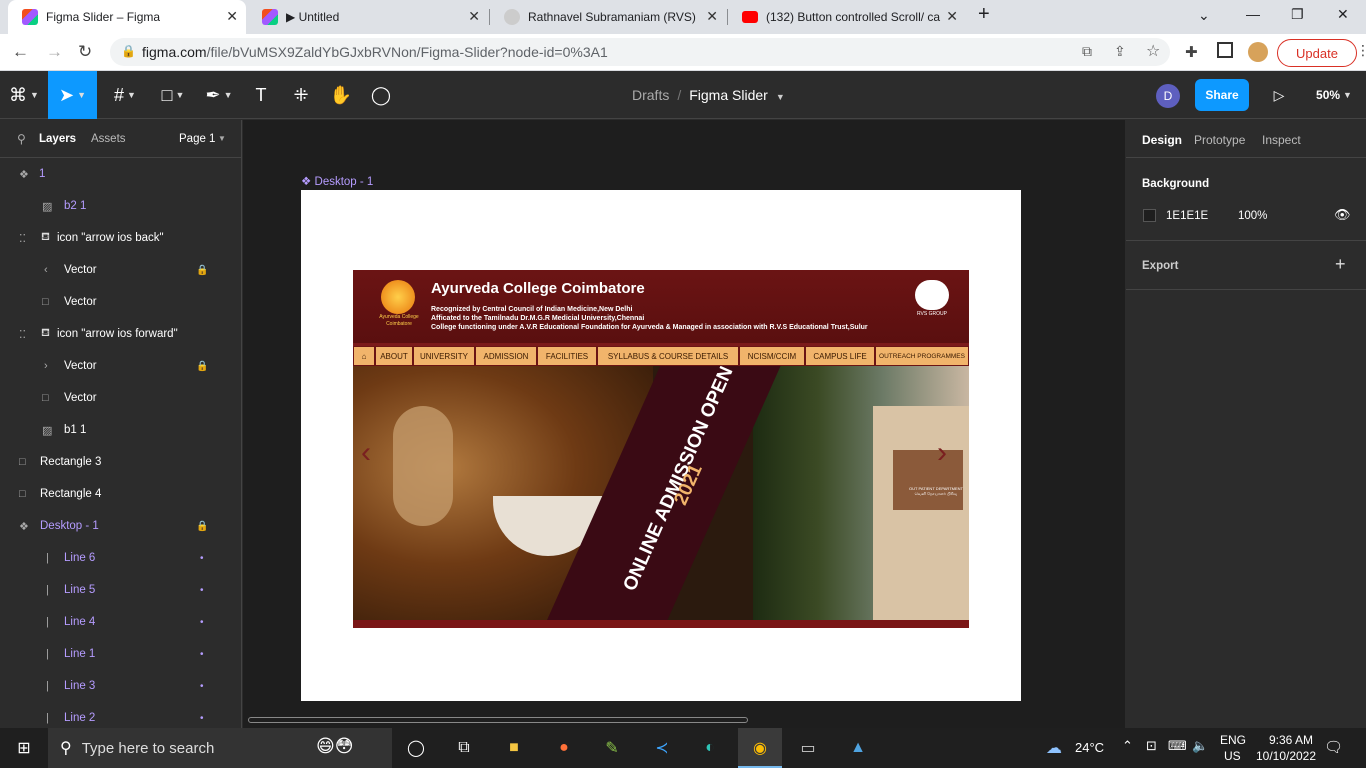 The image size is (1366, 768). What do you see at coordinates (416, 748) in the screenshot?
I see `cortana-icon: ◯` at bounding box center [416, 748].